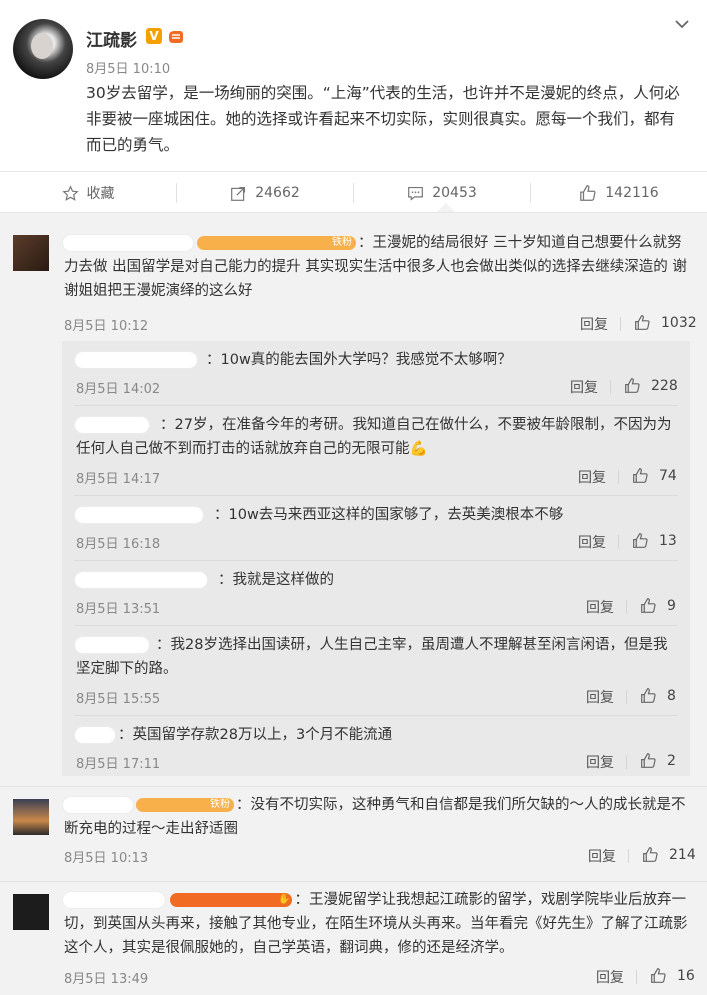 The image size is (707, 995). What do you see at coordinates (111, 38) in the screenshot?
I see `author-name: 江疏影` at bounding box center [111, 38].